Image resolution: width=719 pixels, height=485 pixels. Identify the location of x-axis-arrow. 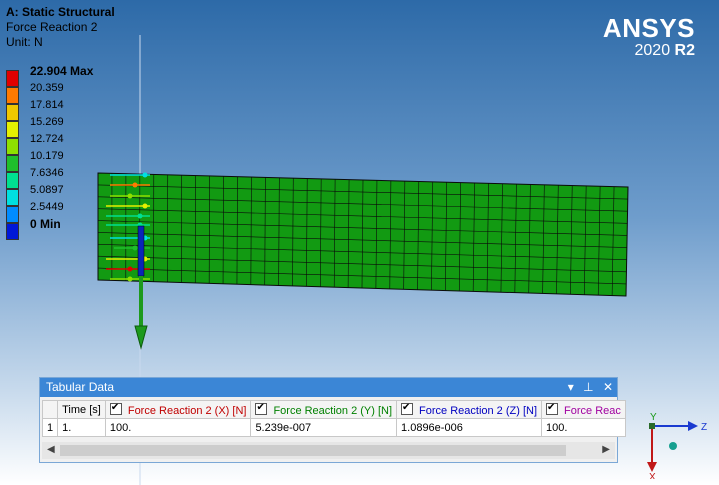
(652, 467).